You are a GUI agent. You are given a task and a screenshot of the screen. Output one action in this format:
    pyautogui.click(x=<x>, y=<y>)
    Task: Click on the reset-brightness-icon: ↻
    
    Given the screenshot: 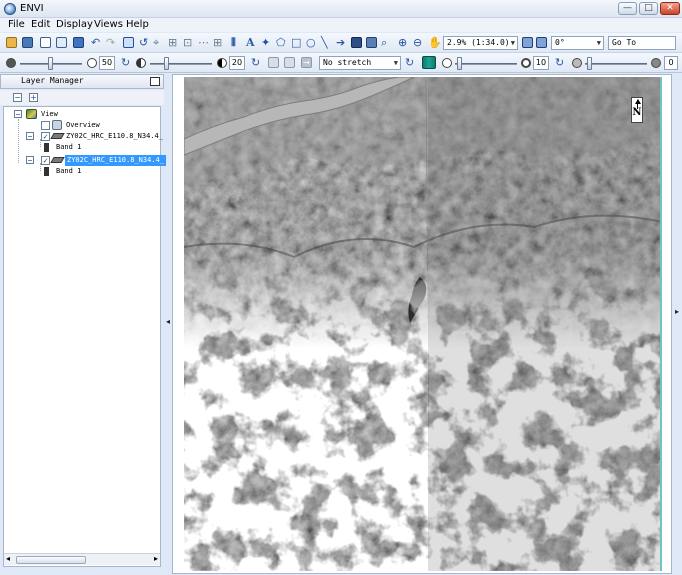 What is the action you would take?
    pyautogui.click(x=125, y=62)
    